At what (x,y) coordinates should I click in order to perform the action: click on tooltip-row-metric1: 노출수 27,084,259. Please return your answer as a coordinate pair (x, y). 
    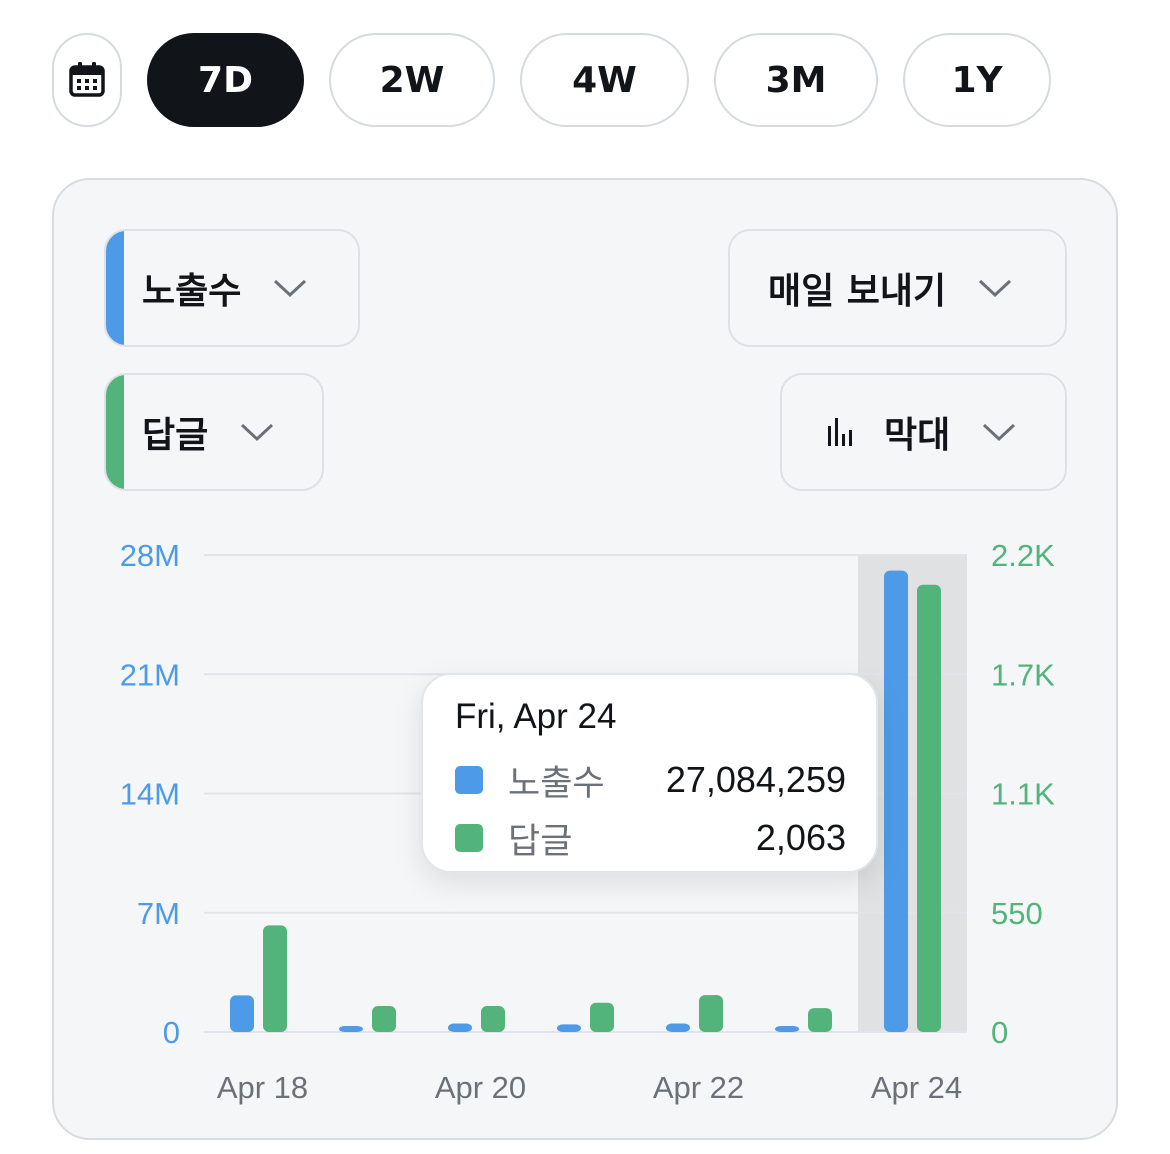
    Looking at the image, I should click on (650, 780).